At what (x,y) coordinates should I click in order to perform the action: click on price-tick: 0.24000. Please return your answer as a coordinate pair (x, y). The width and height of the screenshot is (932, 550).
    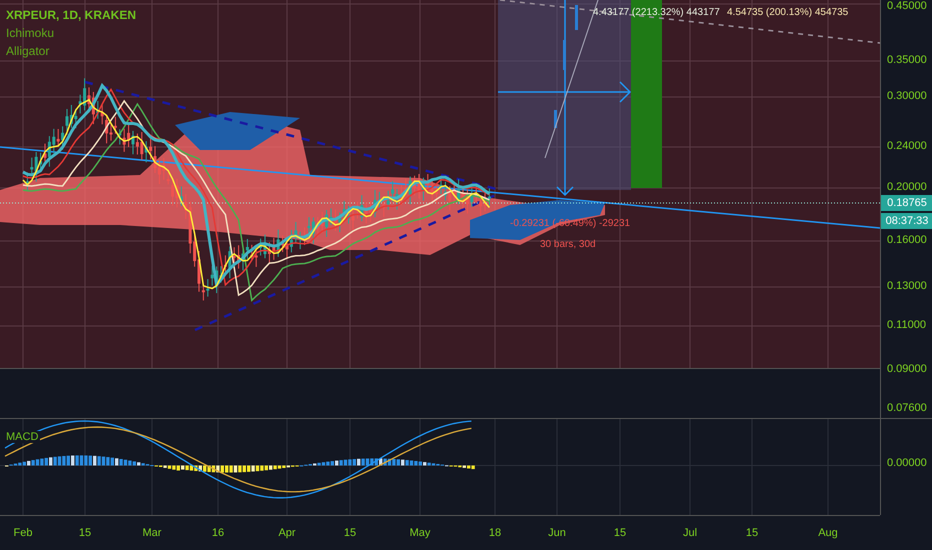
    Looking at the image, I should click on (907, 146).